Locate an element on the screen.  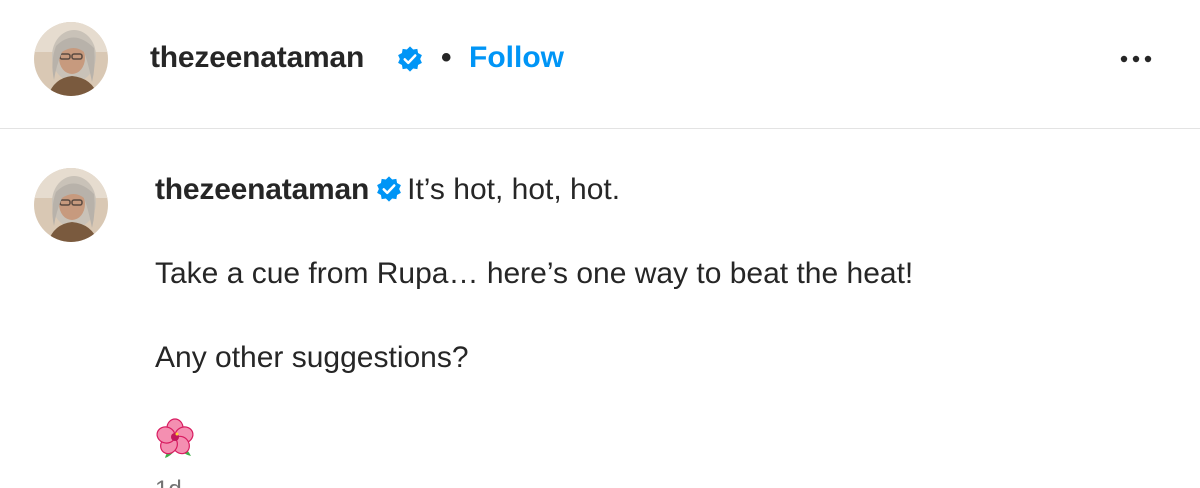
more-horizontal-icon is located at coordinates (1136, 59).